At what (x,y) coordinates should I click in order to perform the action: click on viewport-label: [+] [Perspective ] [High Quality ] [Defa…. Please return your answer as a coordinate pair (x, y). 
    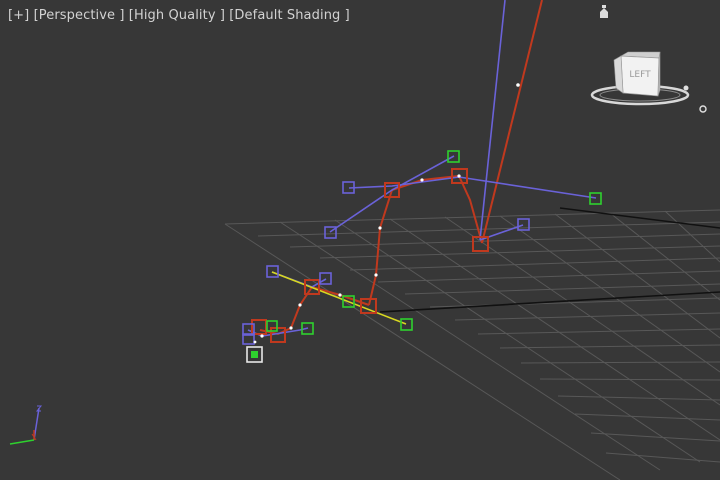
    Looking at the image, I should click on (179, 15).